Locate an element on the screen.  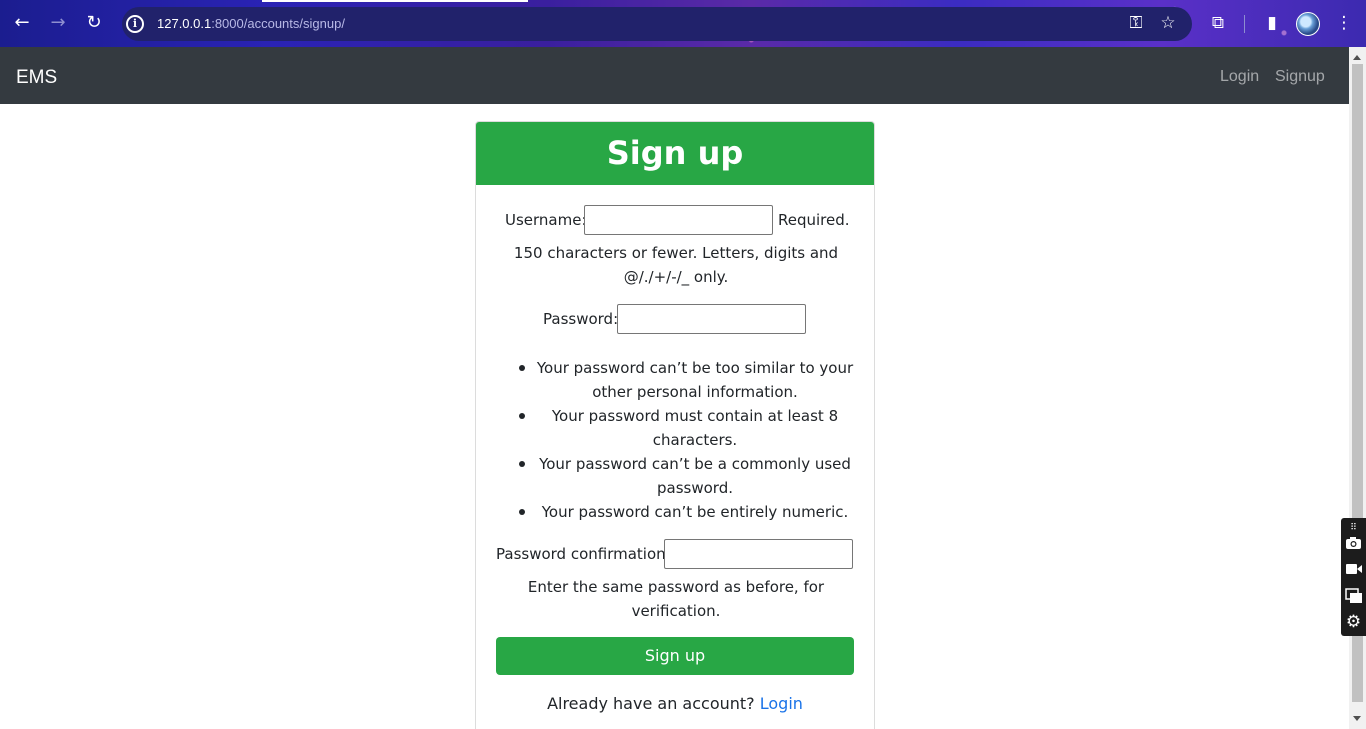
brand-logo-text: EMS is located at coordinates (36, 78).